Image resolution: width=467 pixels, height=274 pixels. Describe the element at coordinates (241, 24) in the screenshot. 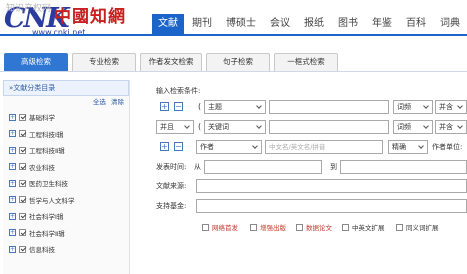

I see `nav-tab-theses: 博硕士` at that location.